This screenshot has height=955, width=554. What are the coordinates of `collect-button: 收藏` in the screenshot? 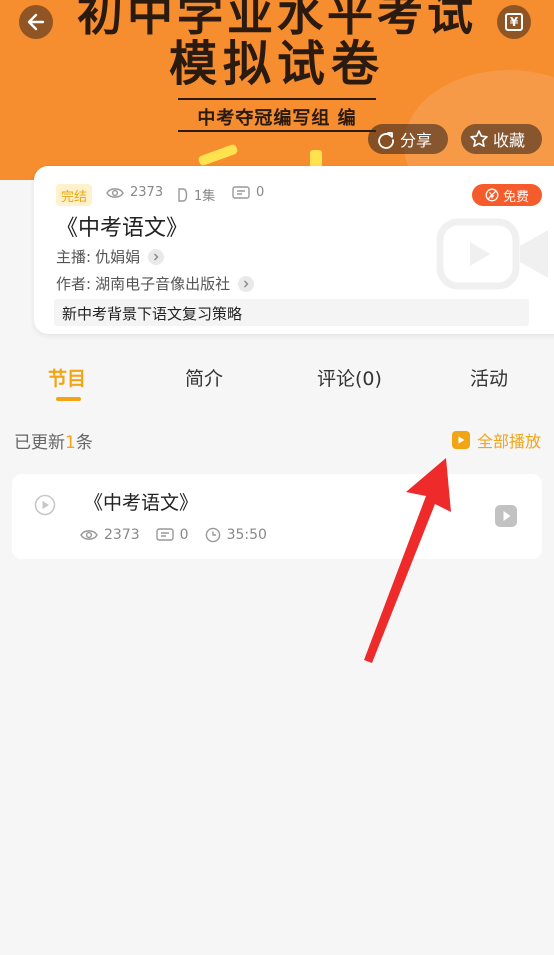 It's located at (501, 139).